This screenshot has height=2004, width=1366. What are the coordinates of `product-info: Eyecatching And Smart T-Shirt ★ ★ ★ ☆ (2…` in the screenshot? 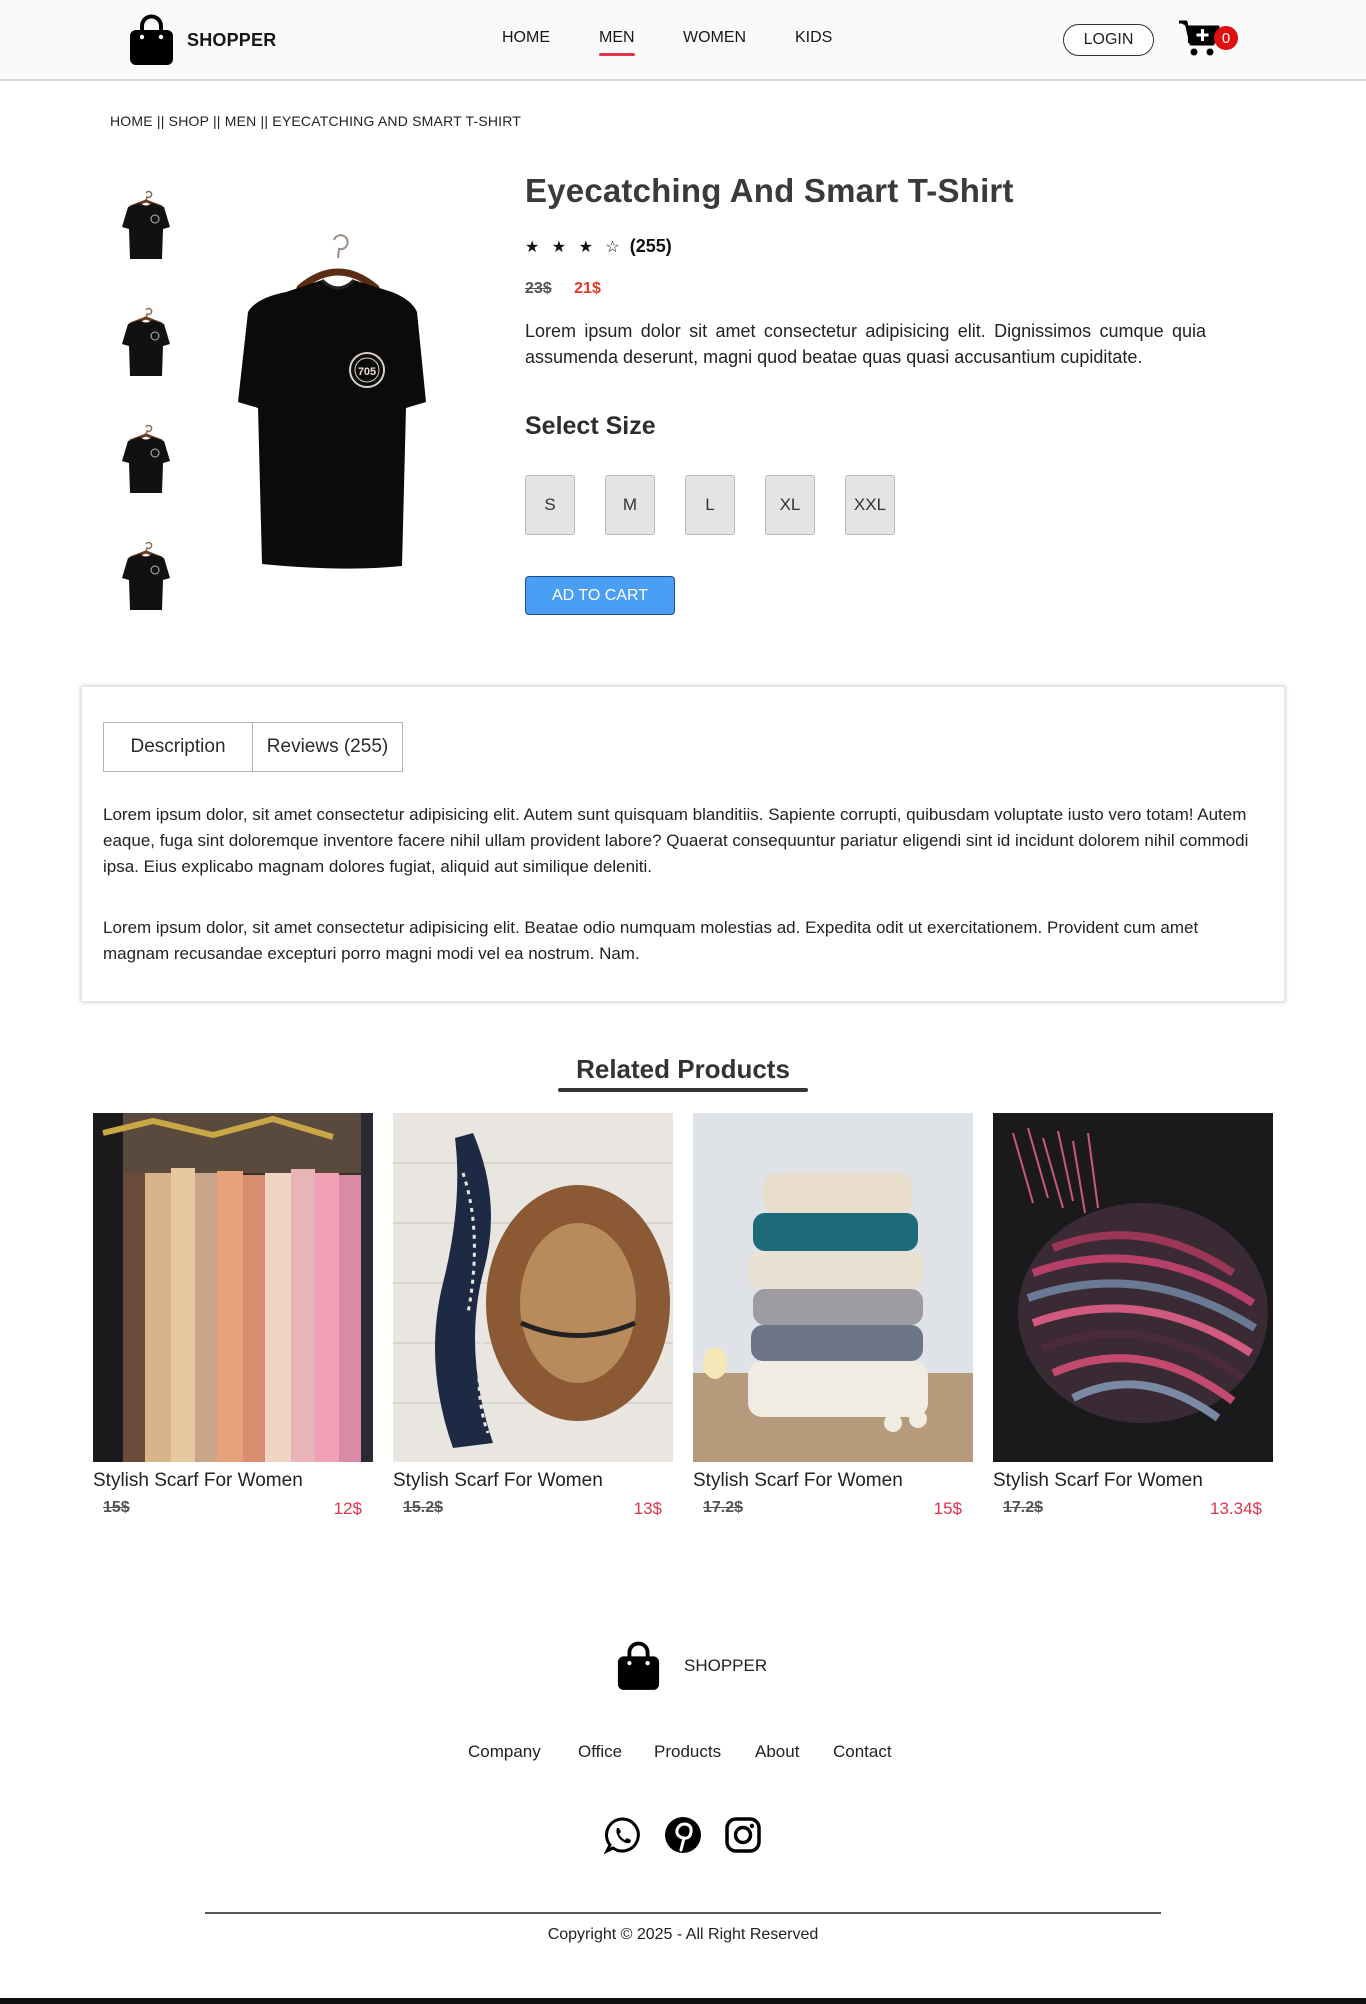 It's located at (865, 393).